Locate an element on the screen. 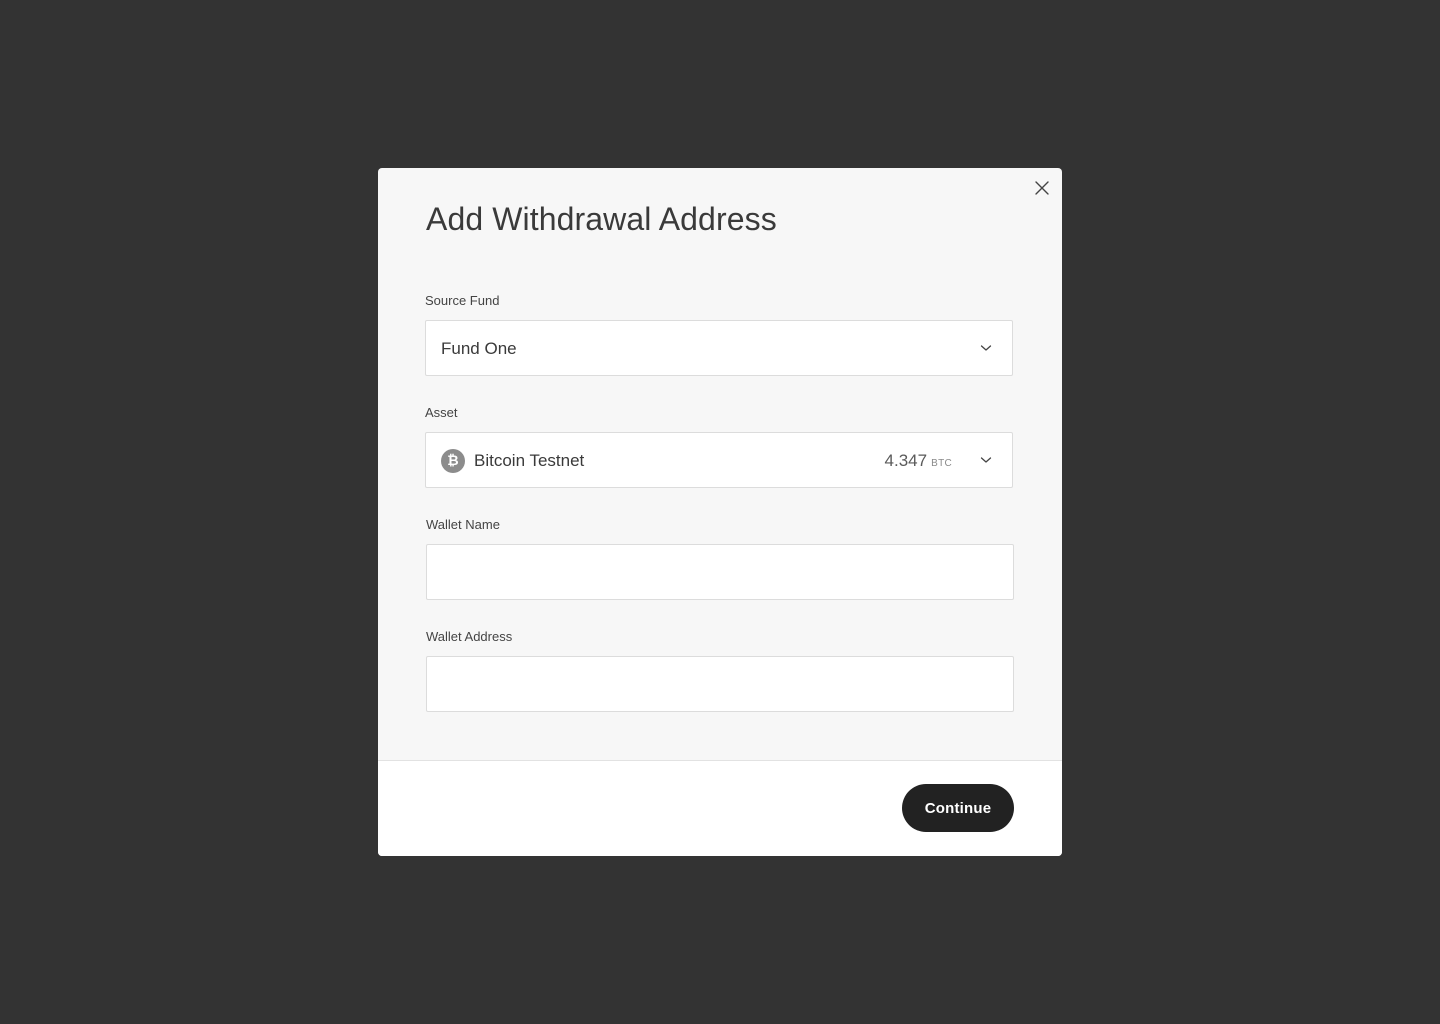  source-fund-label: Source Fund is located at coordinates (462, 300).